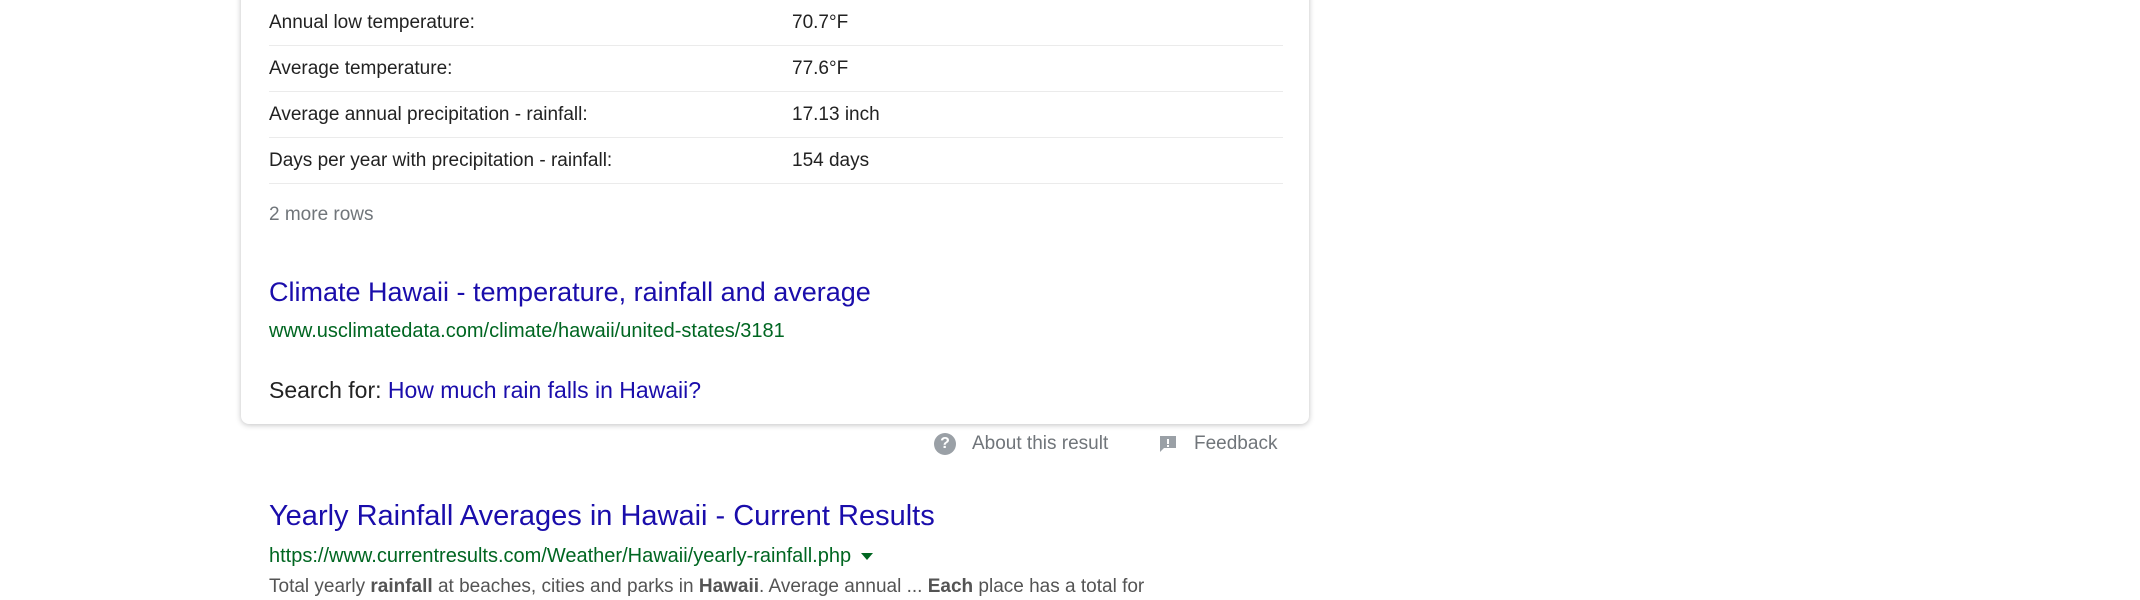 The image size is (2140, 600). I want to click on row-label: Average temperature:, so click(361, 68).